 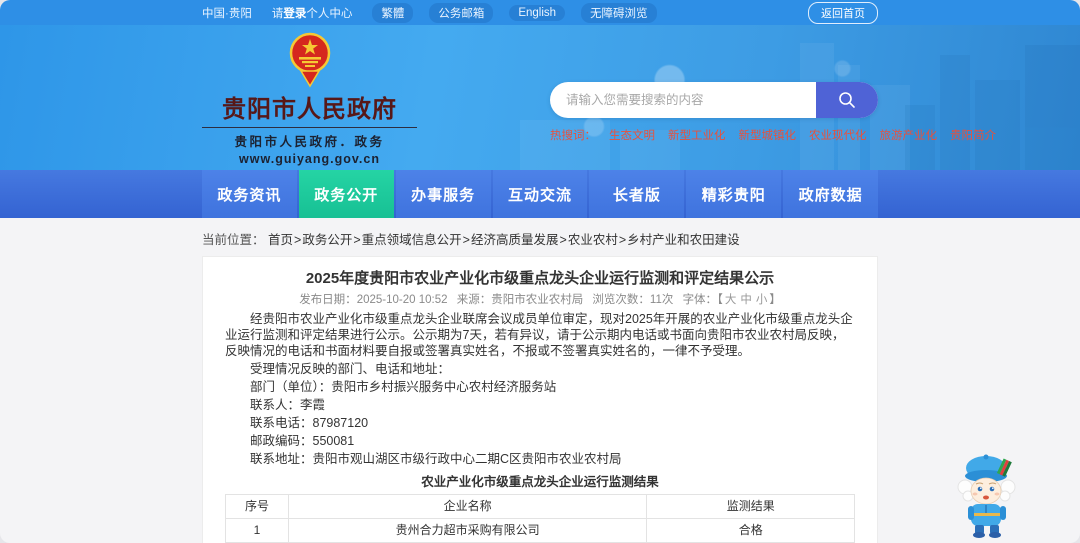 What do you see at coordinates (637, 194) in the screenshot?
I see `nav-tab: 长者版` at bounding box center [637, 194].